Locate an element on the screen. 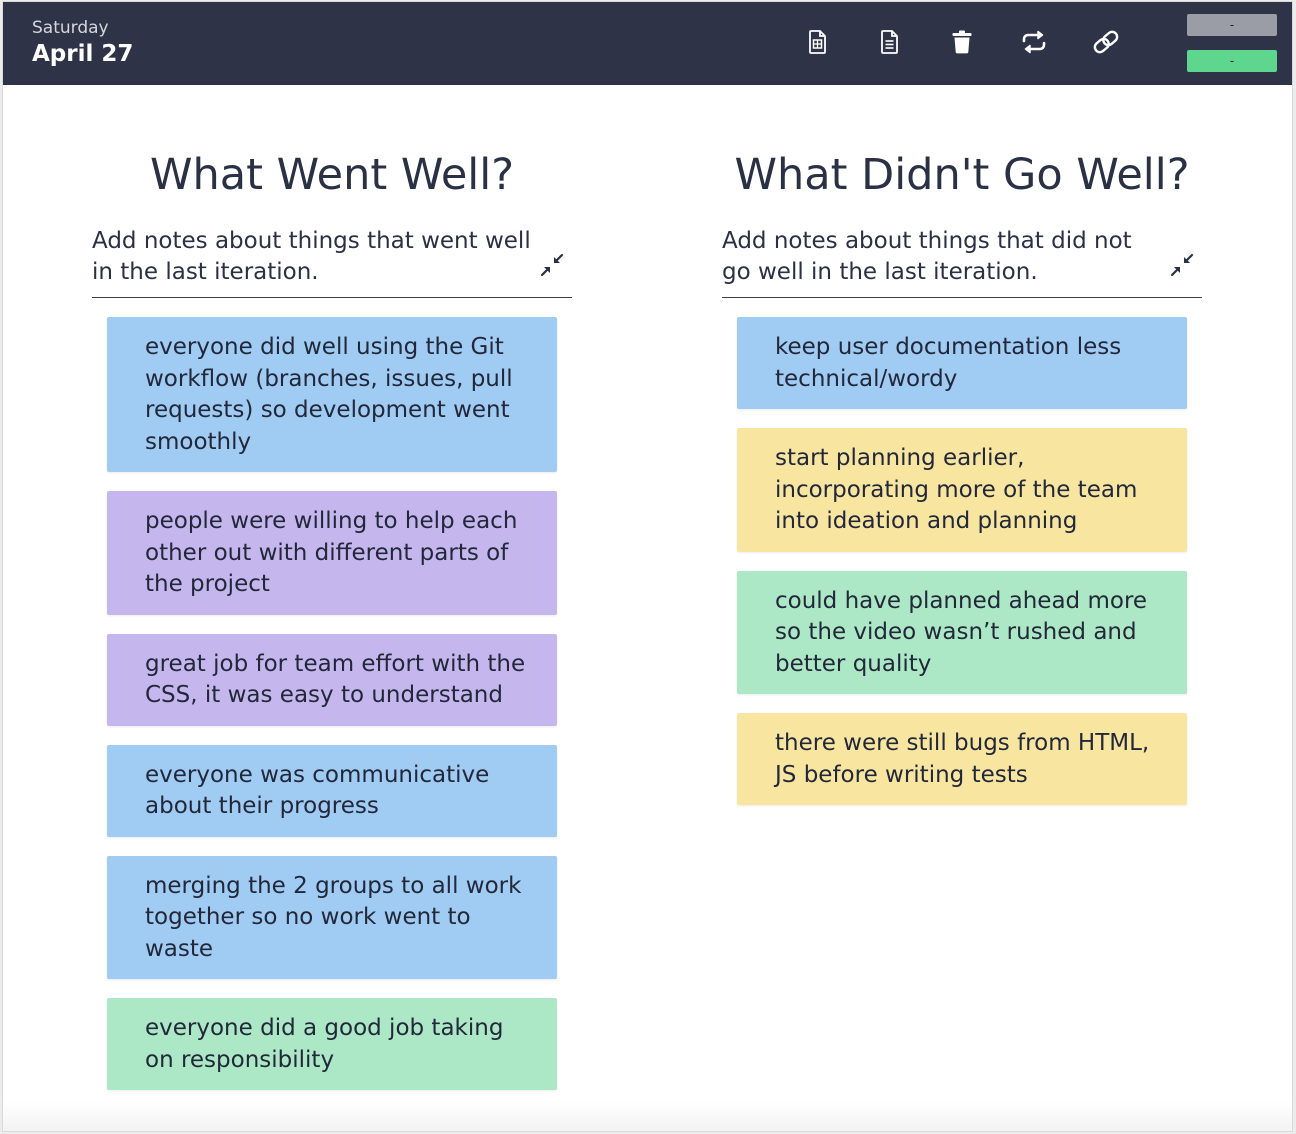 This screenshot has width=1296, height=1134. column-title: What Didn't Go Well? is located at coordinates (962, 175).